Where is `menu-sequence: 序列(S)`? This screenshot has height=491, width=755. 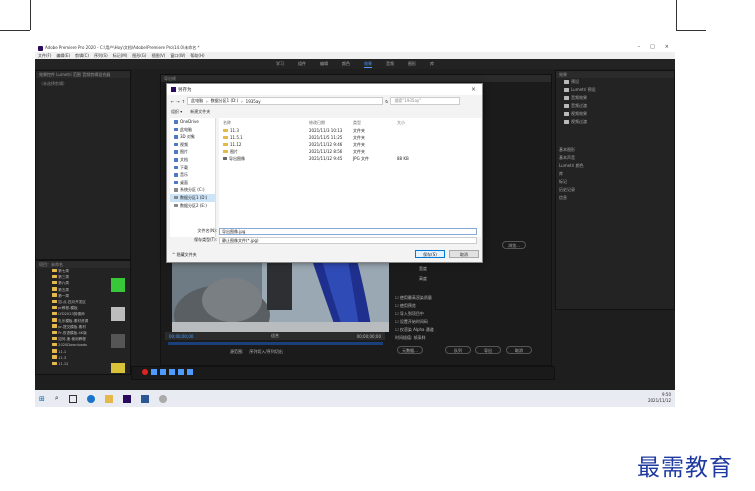 menu-sequence: 序列(S) is located at coordinates (101, 56).